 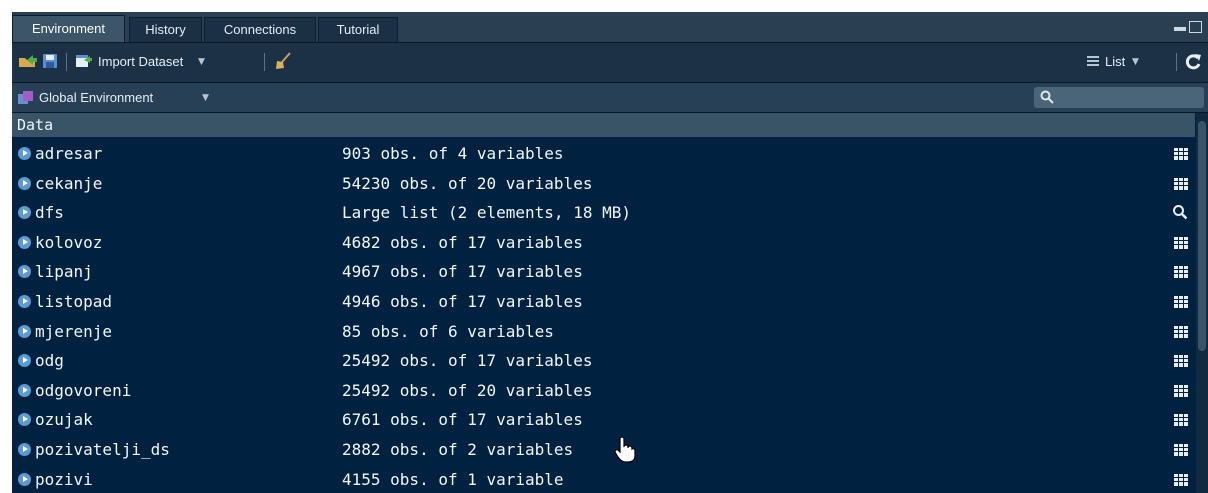 What do you see at coordinates (74, 301) in the screenshot?
I see `variable-name: listopad` at bounding box center [74, 301].